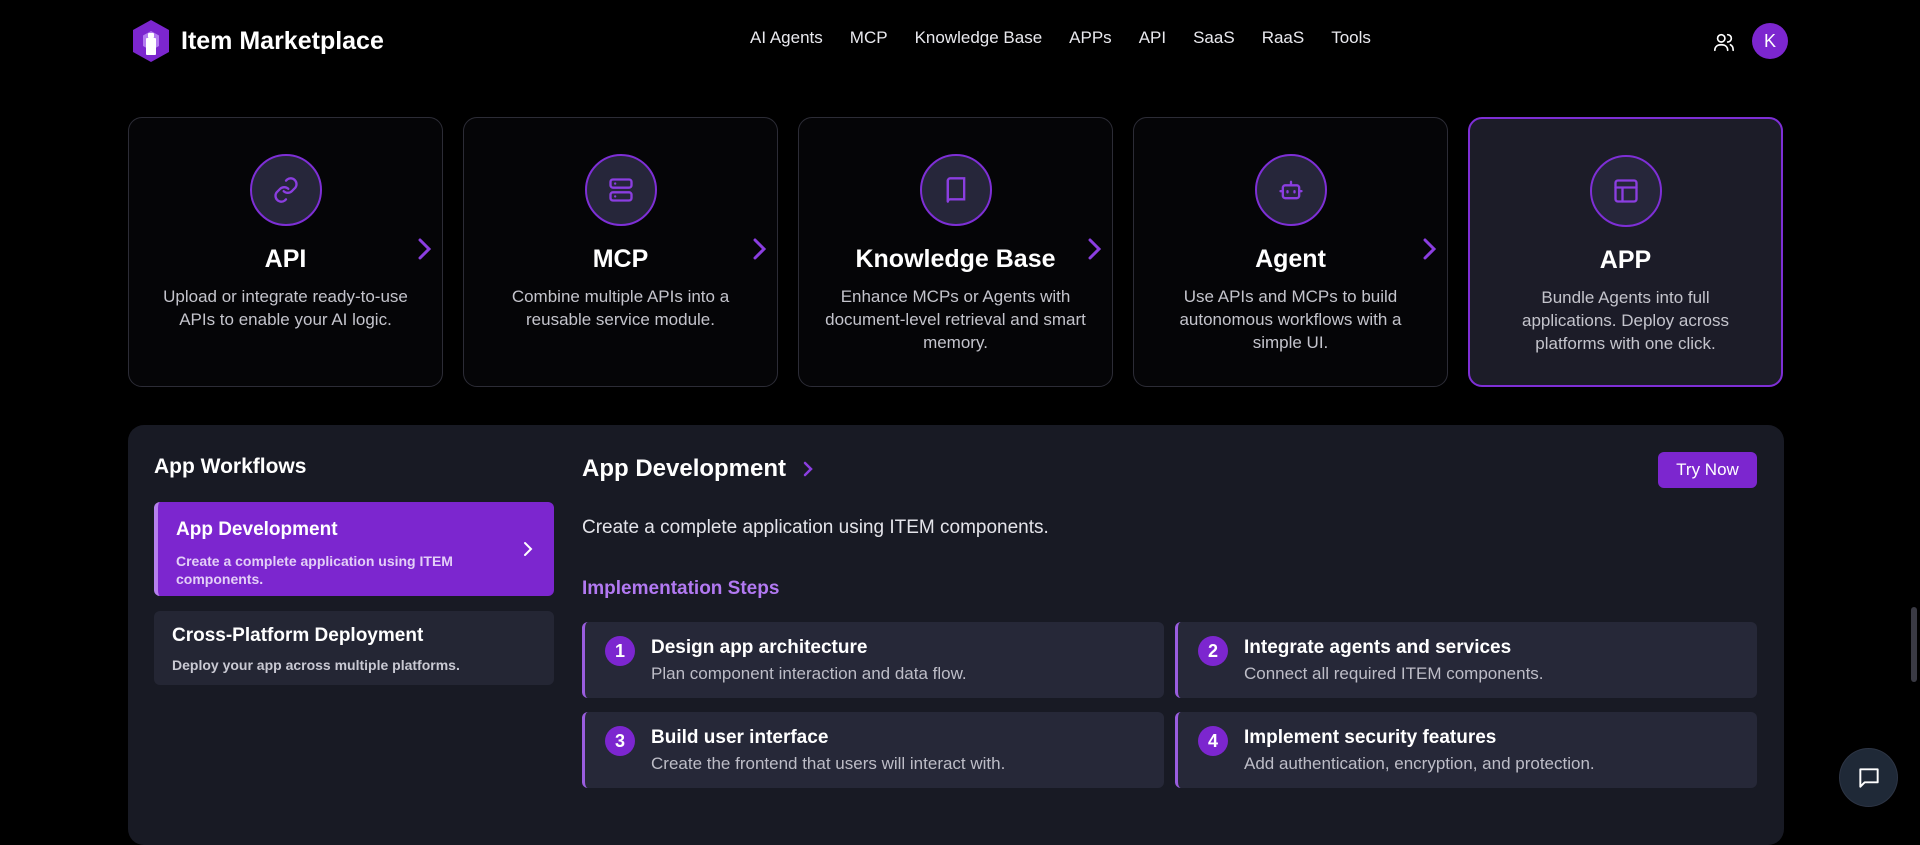 The image size is (1920, 845). I want to click on card-title: MCP, so click(620, 259).